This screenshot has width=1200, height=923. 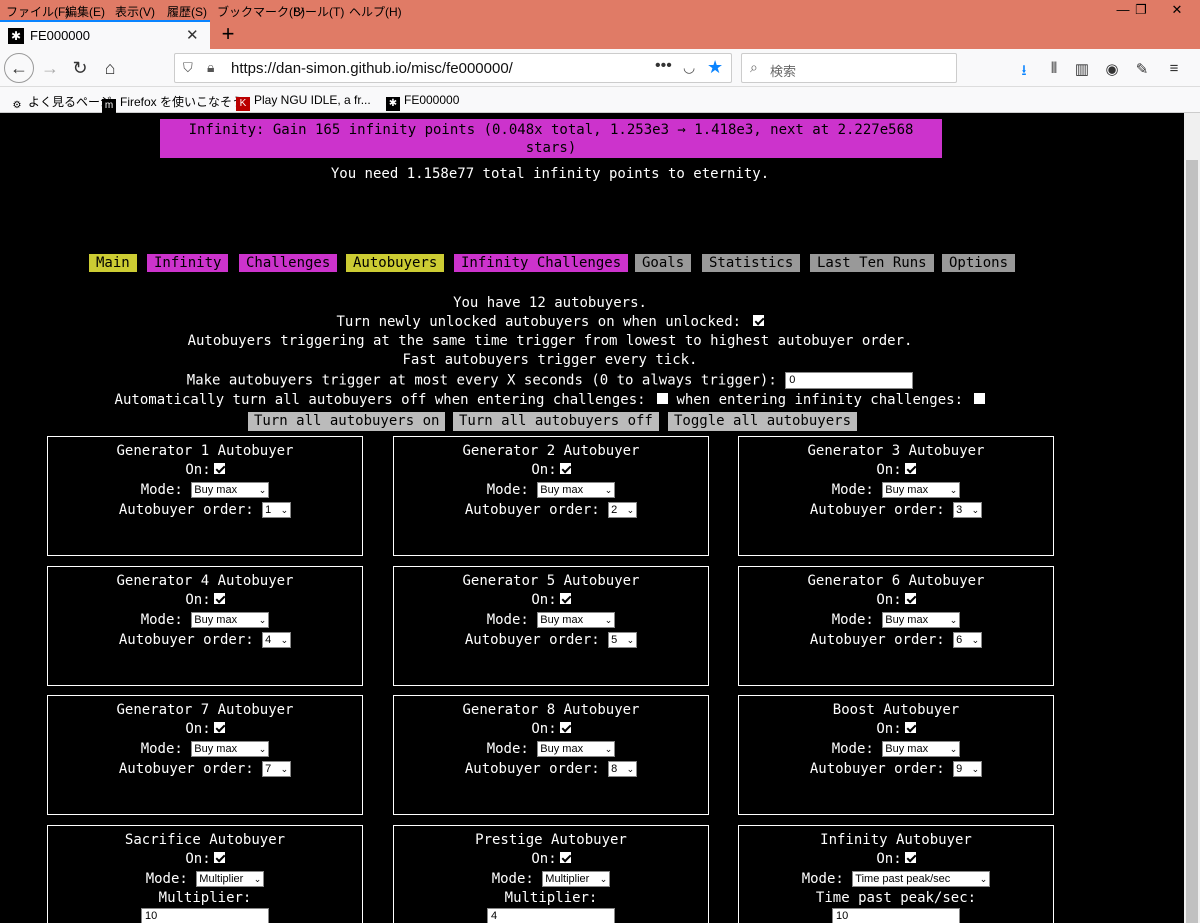 I want to click on order-select: 1 ⌄, so click(x=277, y=510).